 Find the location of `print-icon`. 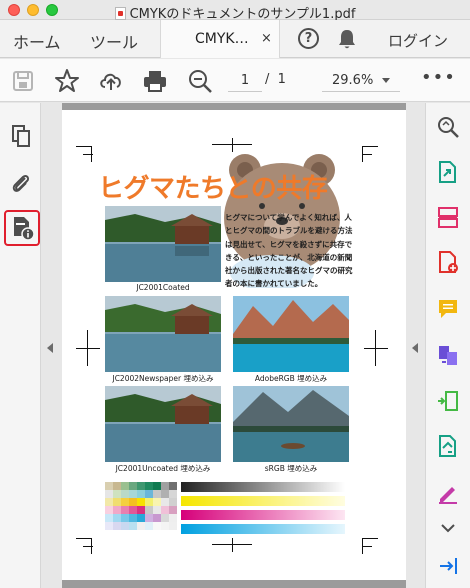

print-icon is located at coordinates (155, 81).